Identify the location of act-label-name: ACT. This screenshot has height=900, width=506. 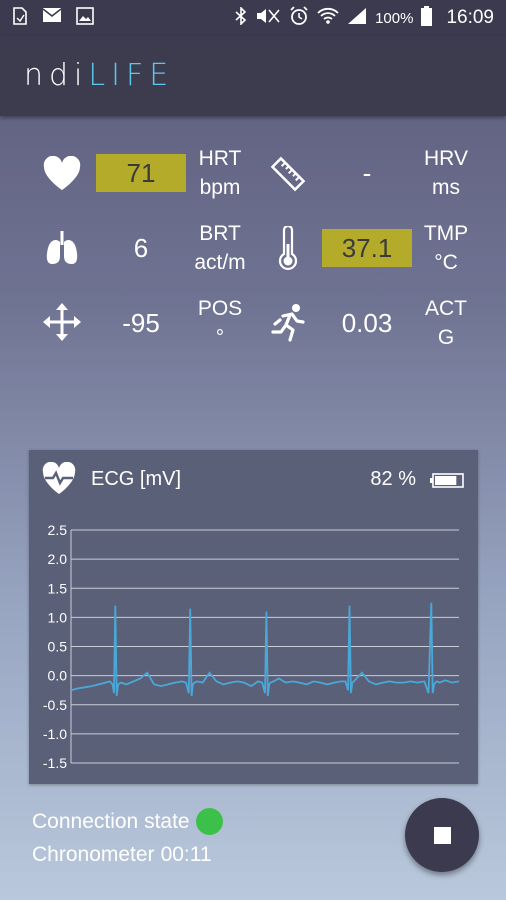
(446, 308).